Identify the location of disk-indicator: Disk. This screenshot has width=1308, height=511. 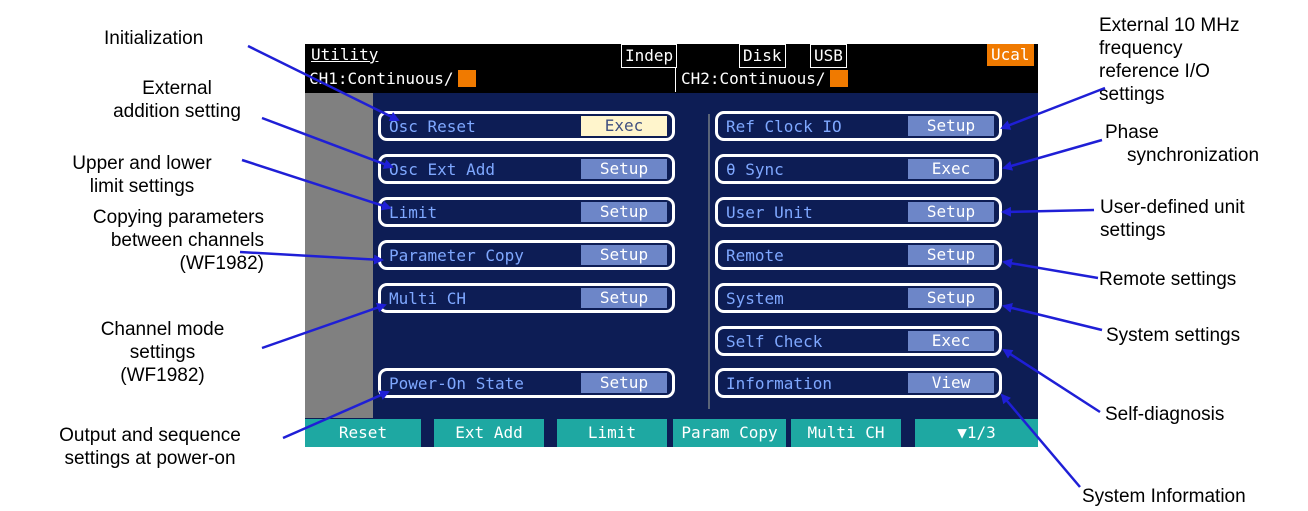
(762, 56).